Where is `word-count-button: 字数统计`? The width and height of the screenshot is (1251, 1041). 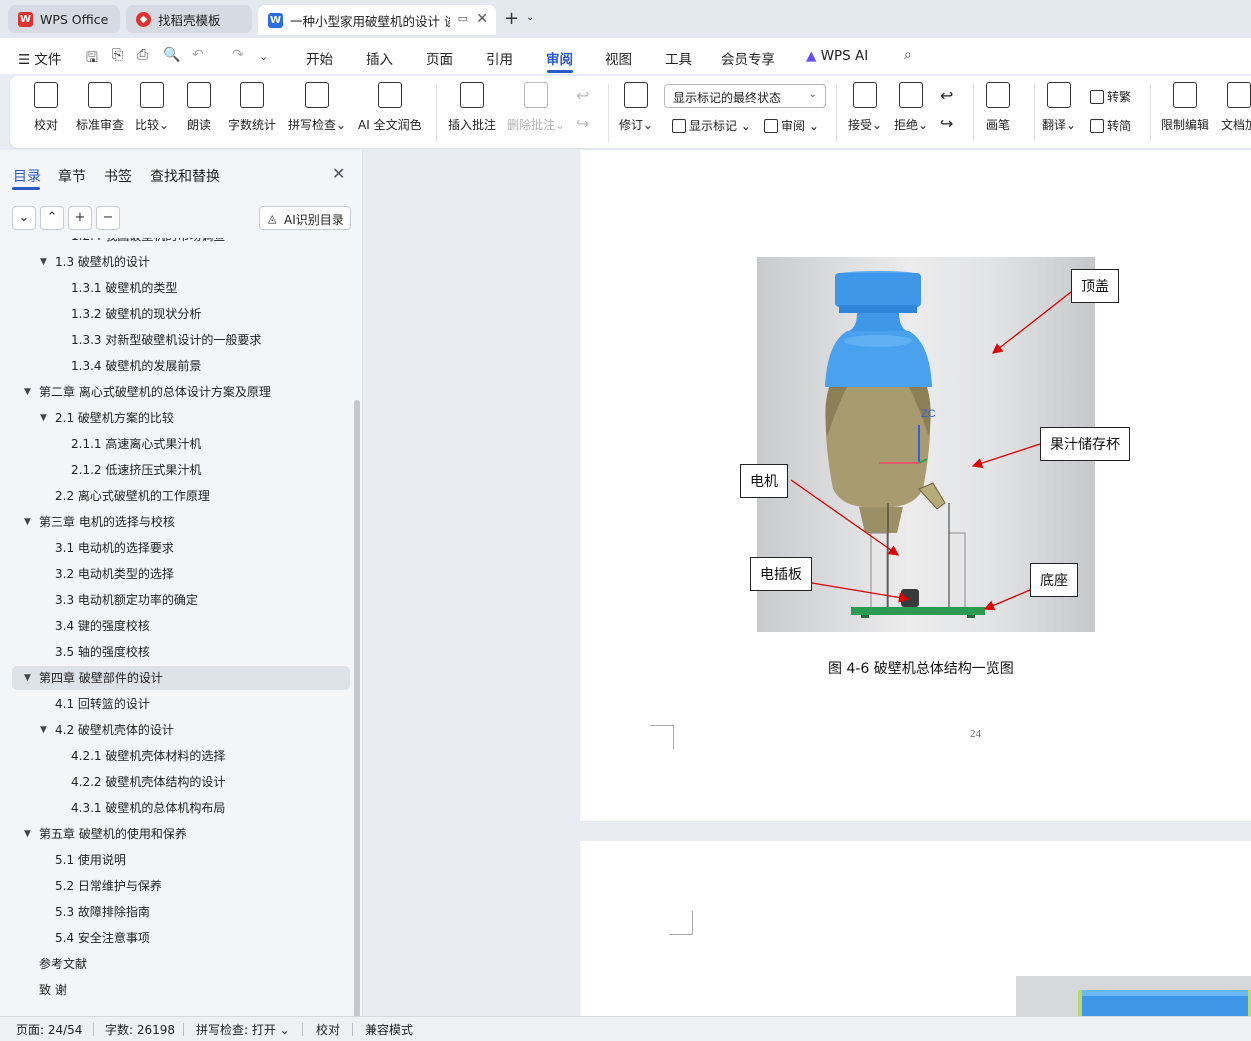
word-count-button: 字数统计 is located at coordinates (252, 107).